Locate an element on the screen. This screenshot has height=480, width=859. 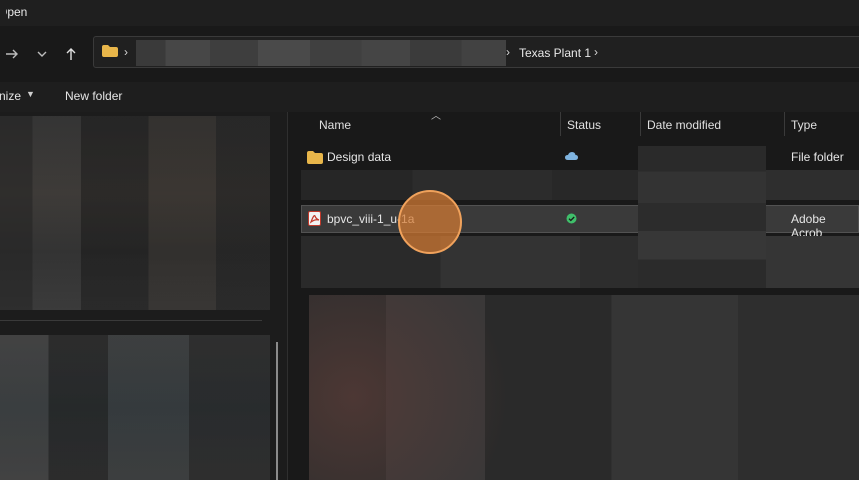
nav-divider is located at coordinates (131, 320).